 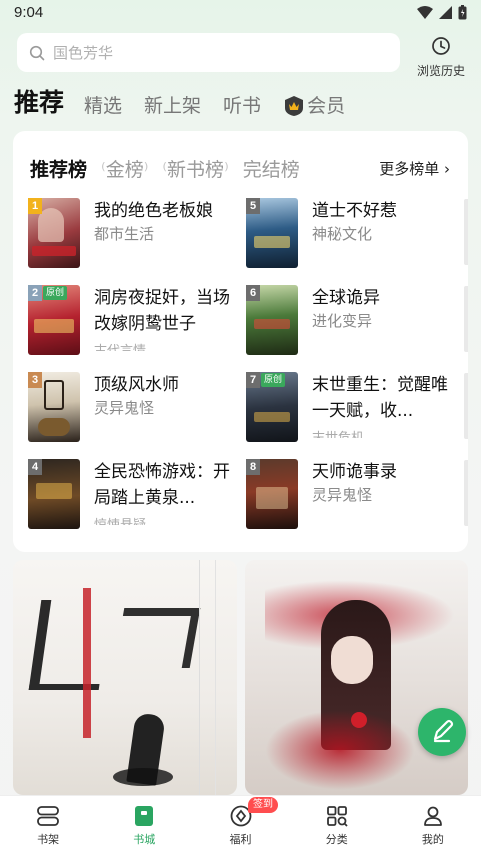 I want to click on rank-tab-recommend: 推荐榜, so click(x=58, y=168).